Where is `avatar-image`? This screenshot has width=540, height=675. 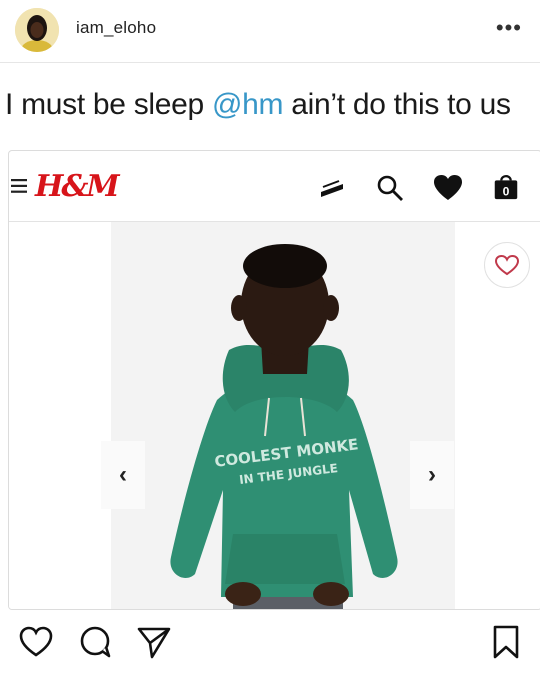
avatar-image is located at coordinates (37, 30).